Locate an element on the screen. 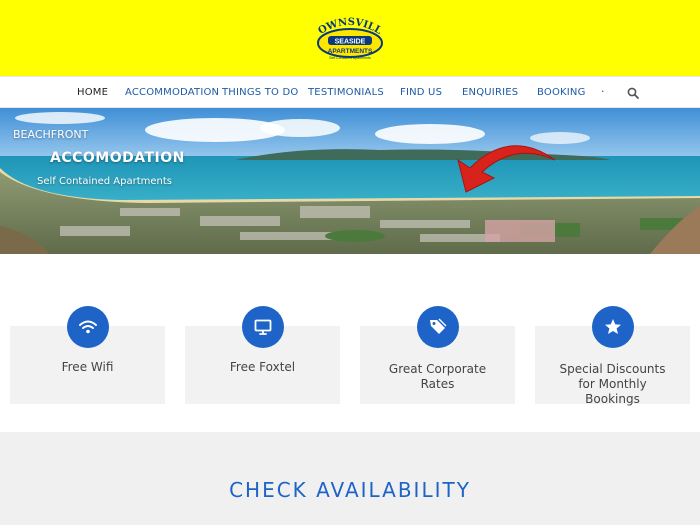 Image resolution: width=700 pixels, height=525 pixels. feature-label-corporate: Great Corporate Rates is located at coordinates (437, 376).